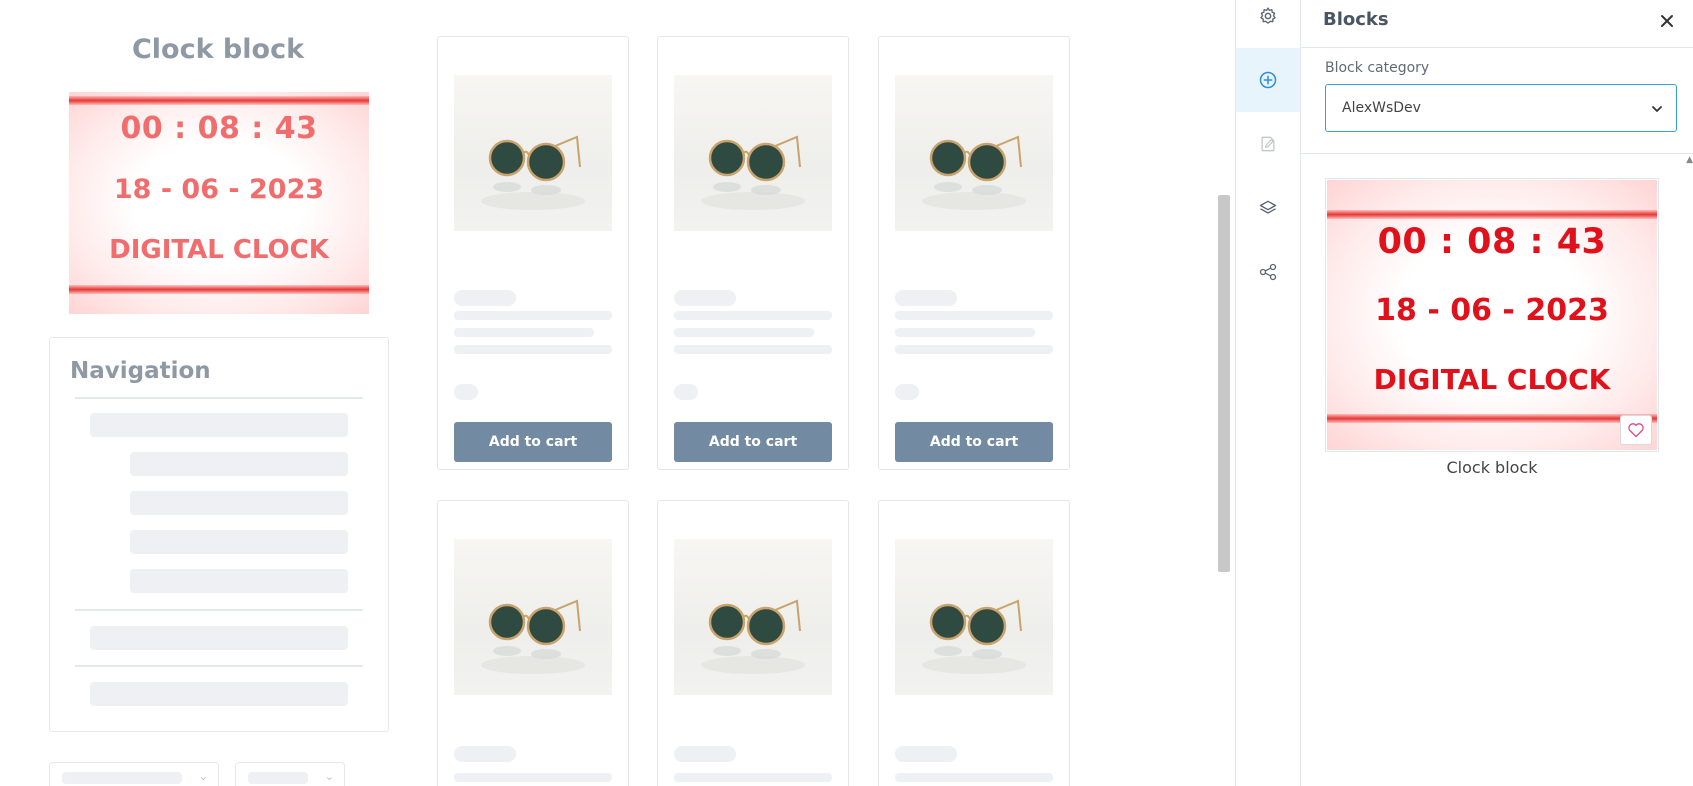 The image size is (1693, 786). What do you see at coordinates (140, 371) in the screenshot?
I see `navigation-title: Navigation` at bounding box center [140, 371].